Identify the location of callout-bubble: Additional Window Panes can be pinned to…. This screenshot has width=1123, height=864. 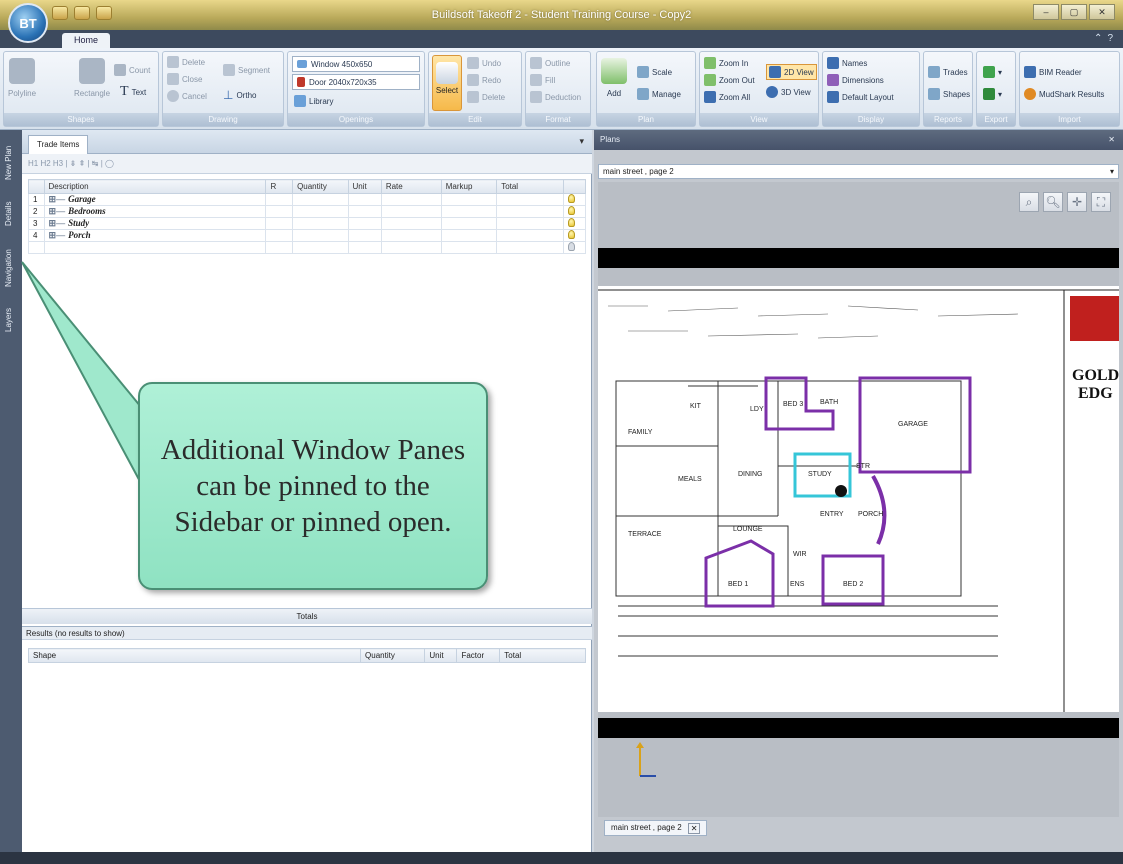
(313, 486).